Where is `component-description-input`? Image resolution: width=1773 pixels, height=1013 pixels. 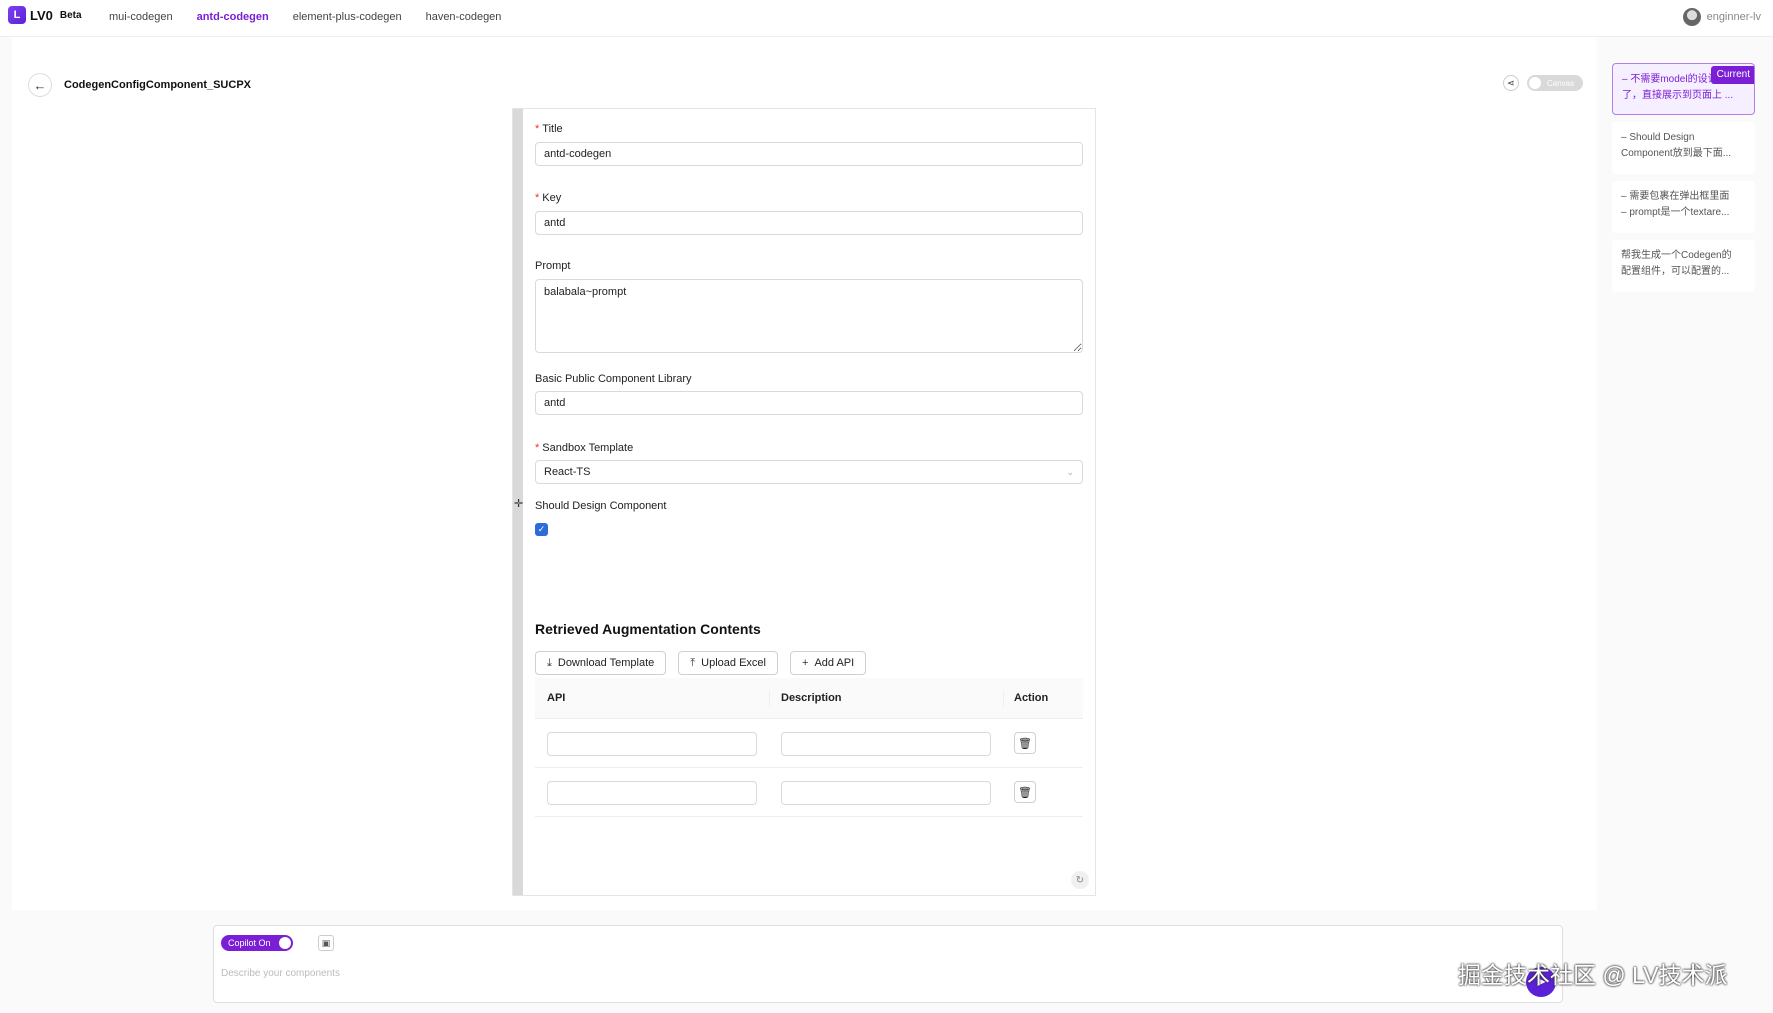
component-description-input is located at coordinates (871, 973).